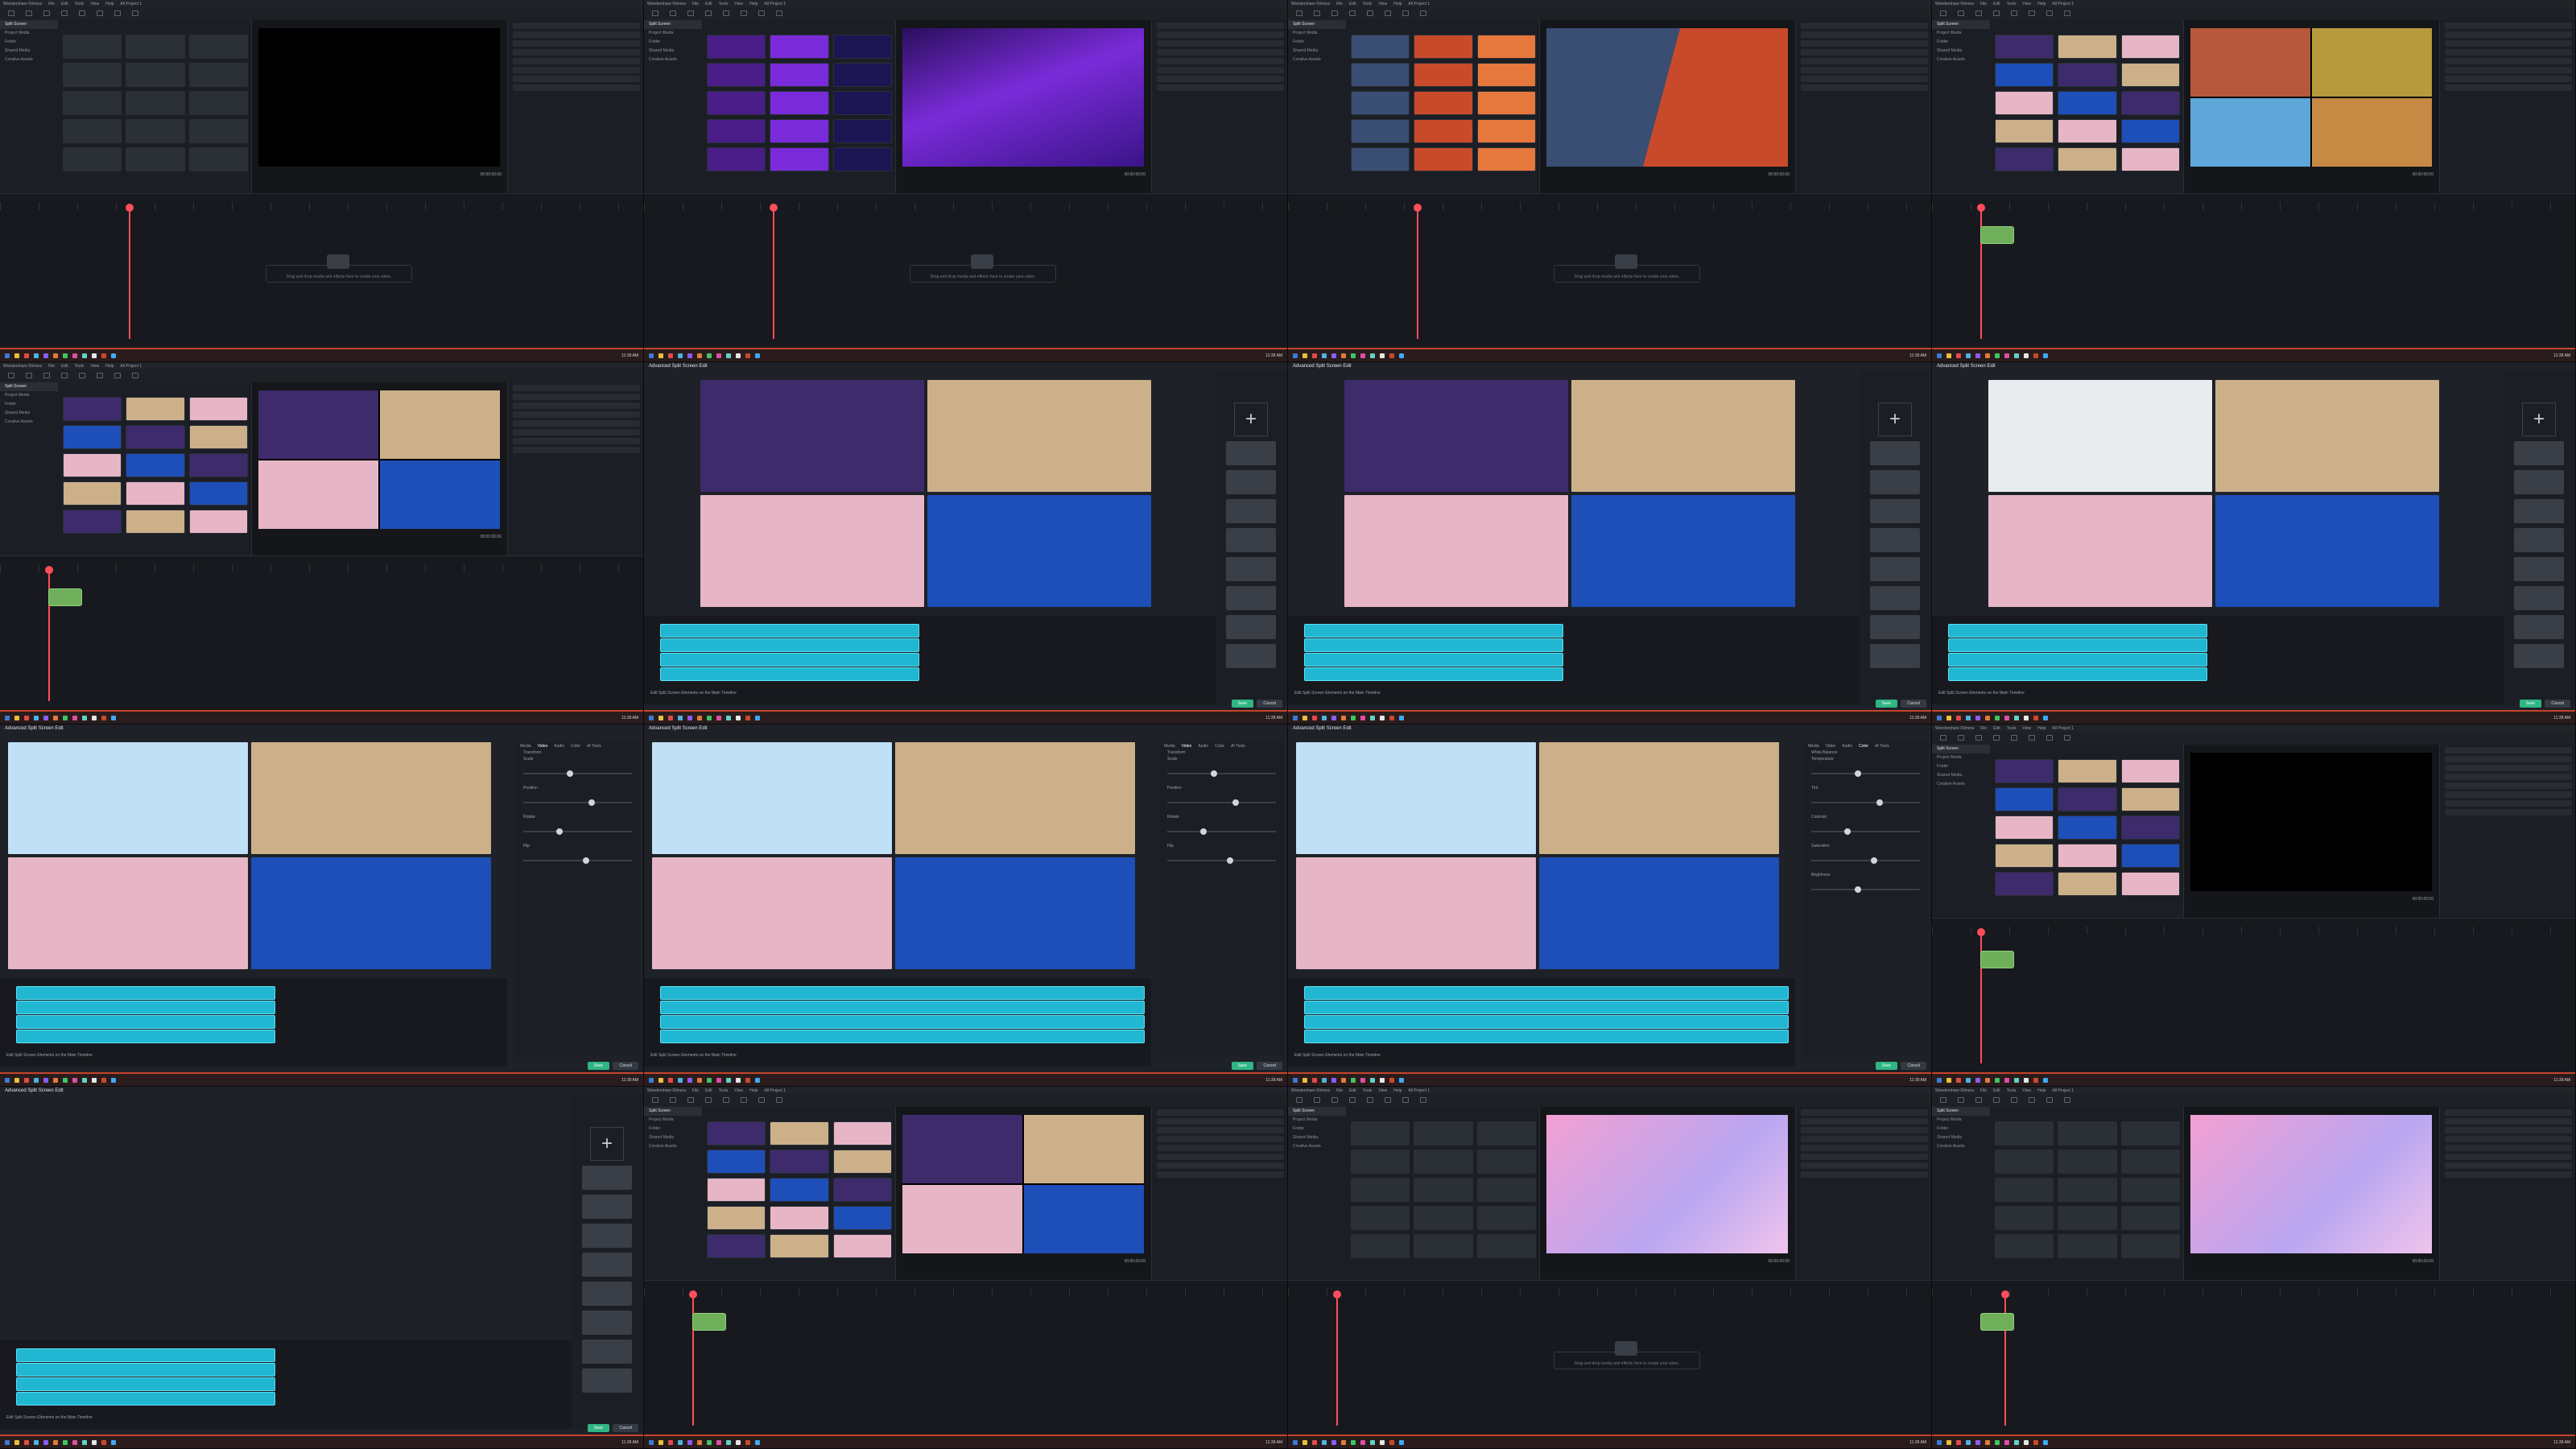 Image resolution: width=2576 pixels, height=1449 pixels. I want to click on toolbar-tab-transitions-icon, so click(726, 13).